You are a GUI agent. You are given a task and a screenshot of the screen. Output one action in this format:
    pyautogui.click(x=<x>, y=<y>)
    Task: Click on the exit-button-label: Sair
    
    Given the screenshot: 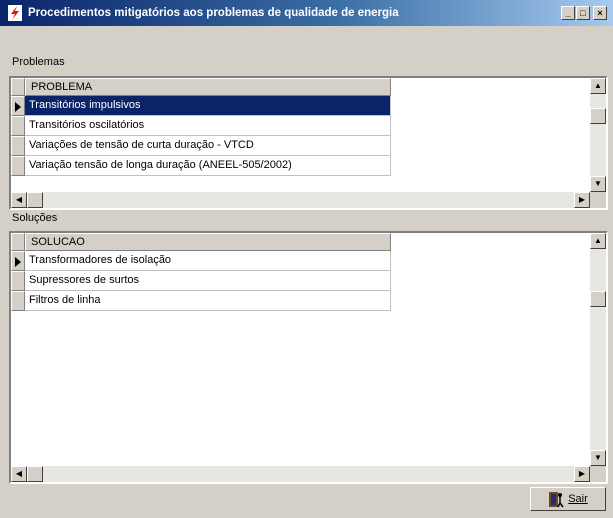 What is the action you would take?
    pyautogui.click(x=578, y=499)
    